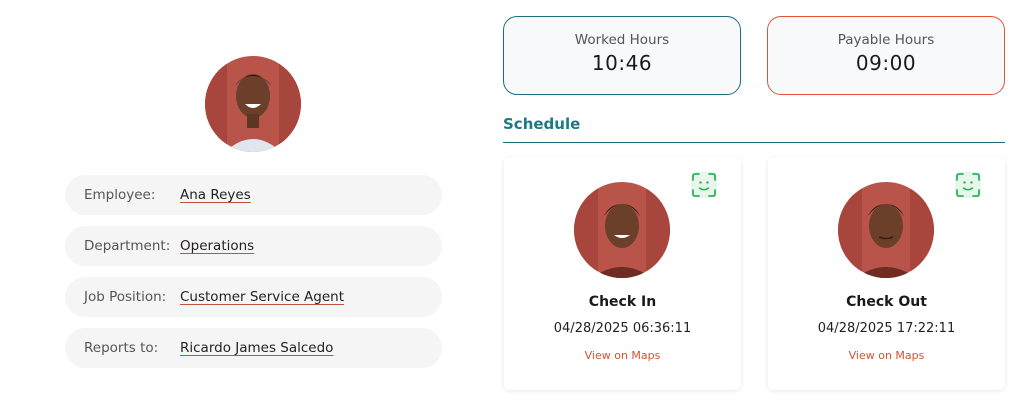 The image size is (1024, 403). I want to click on employee-row: Employee: Ana Reyes, so click(253, 195).